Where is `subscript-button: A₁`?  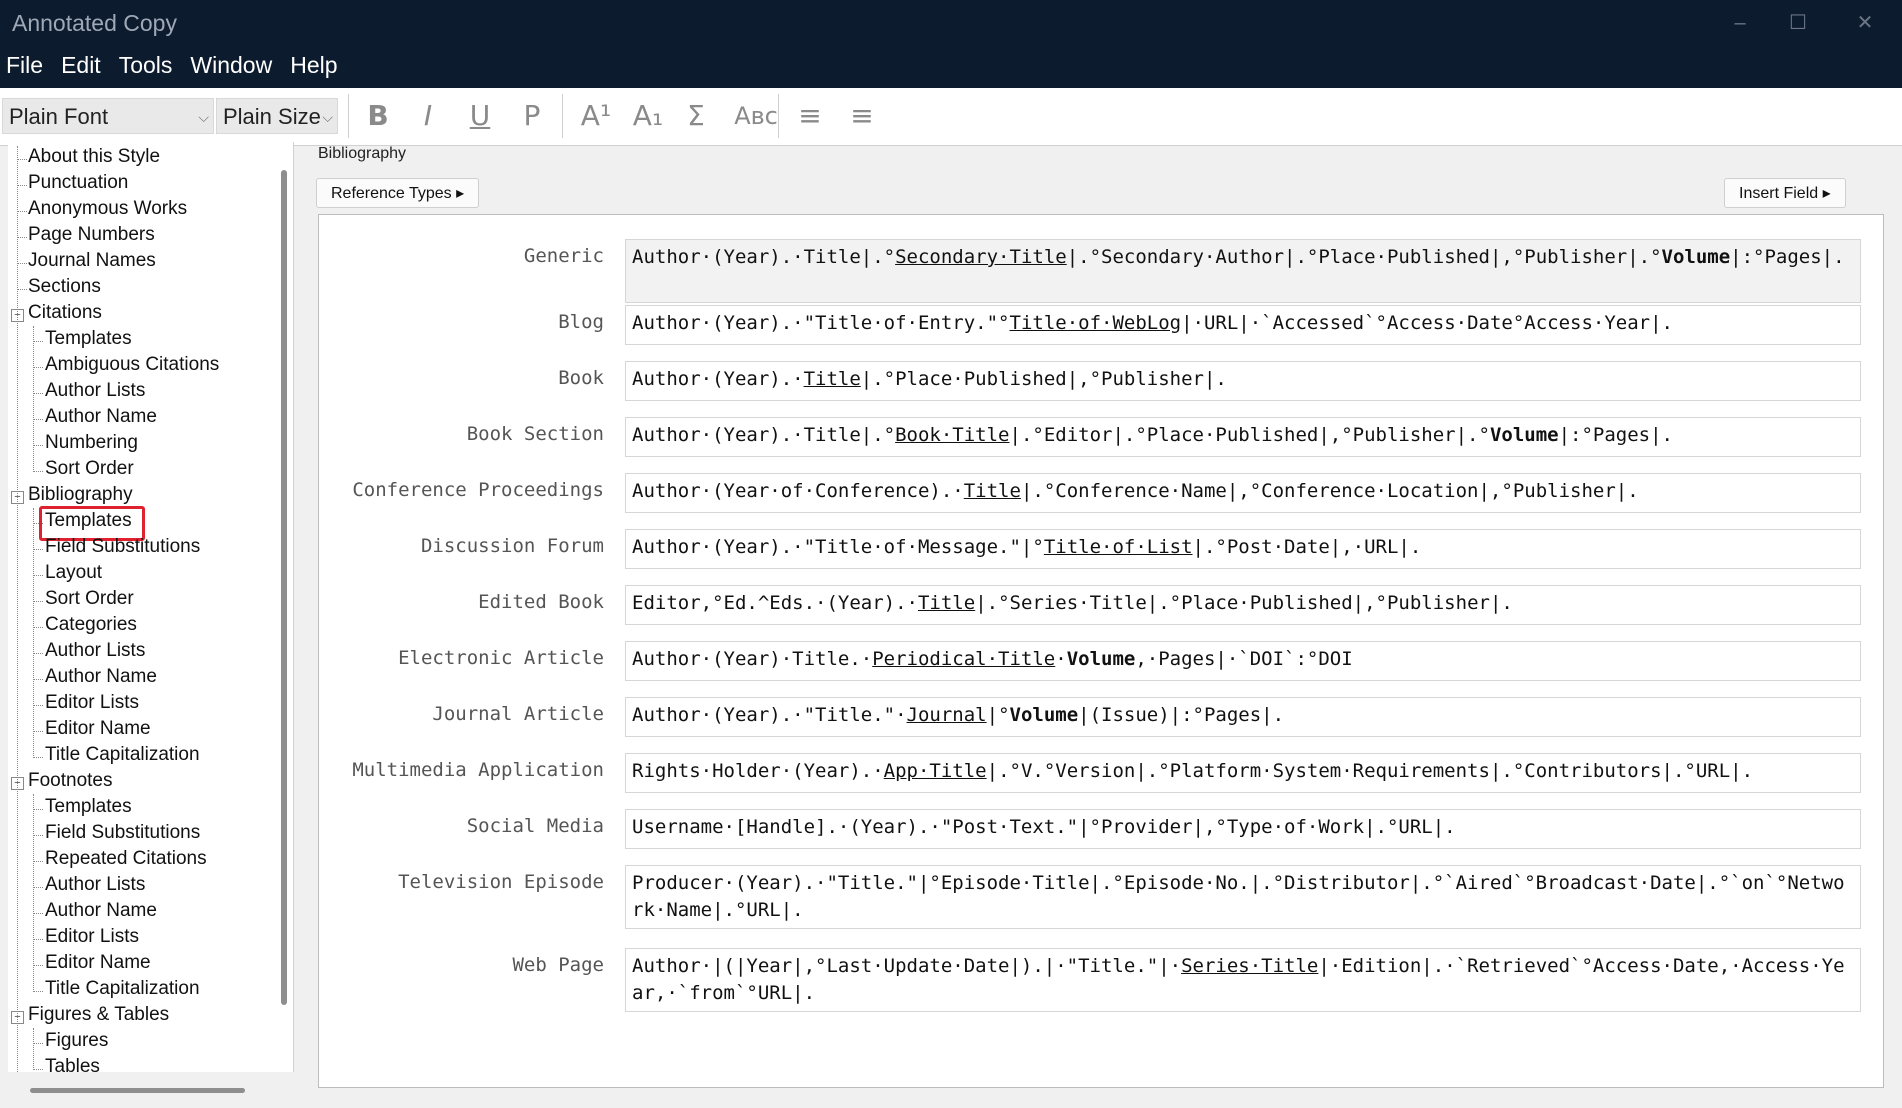 subscript-button: A₁ is located at coordinates (648, 116).